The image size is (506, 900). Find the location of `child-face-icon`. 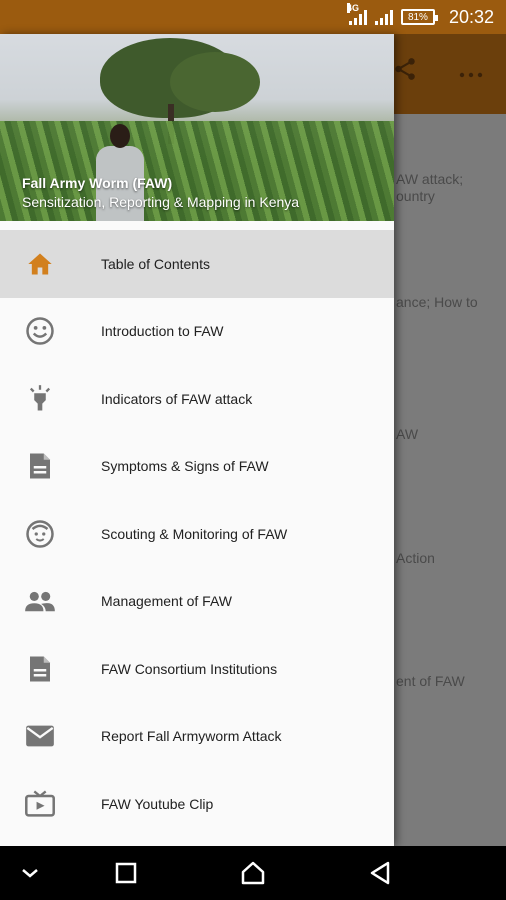

child-face-icon is located at coordinates (40, 534).